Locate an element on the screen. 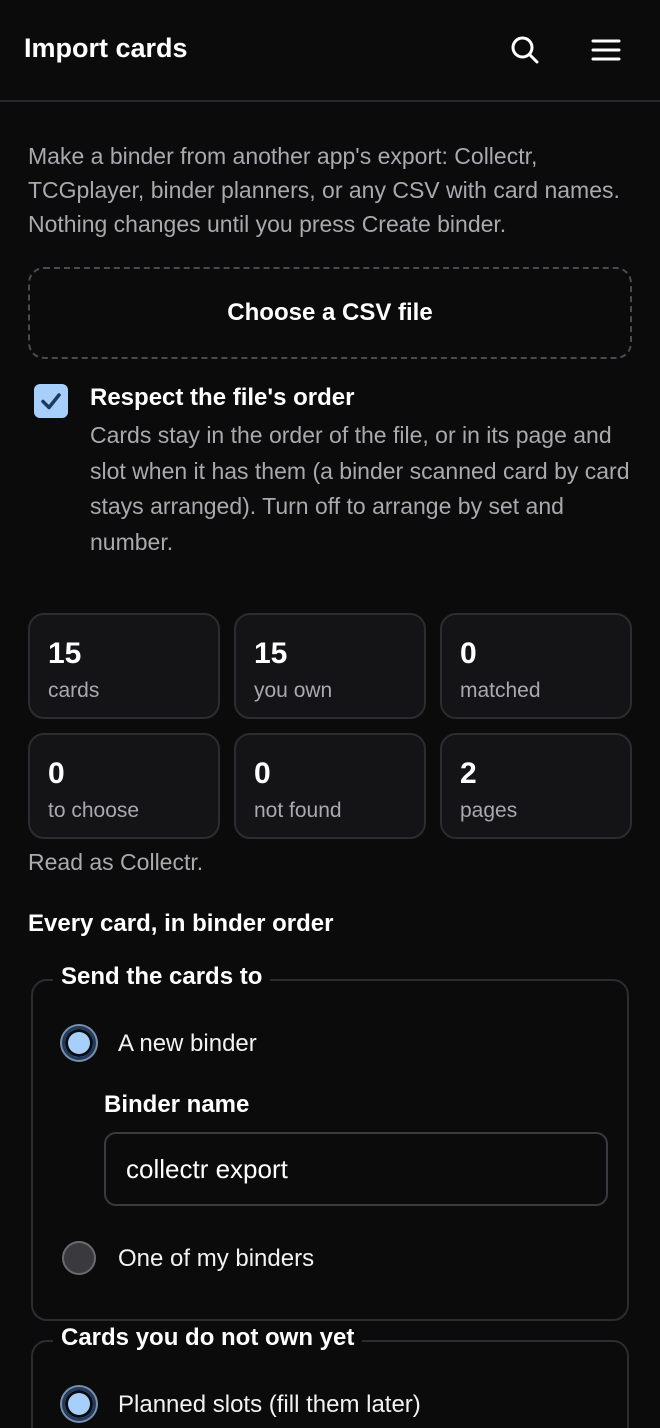  stat-you-own: 15 you own is located at coordinates (330, 666).